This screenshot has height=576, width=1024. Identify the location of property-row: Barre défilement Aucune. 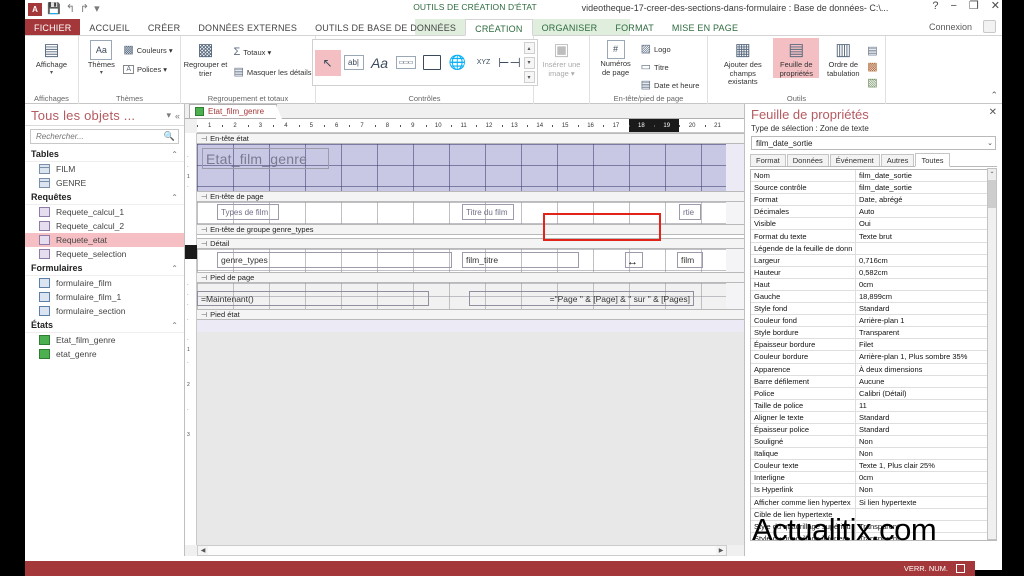
(874, 381).